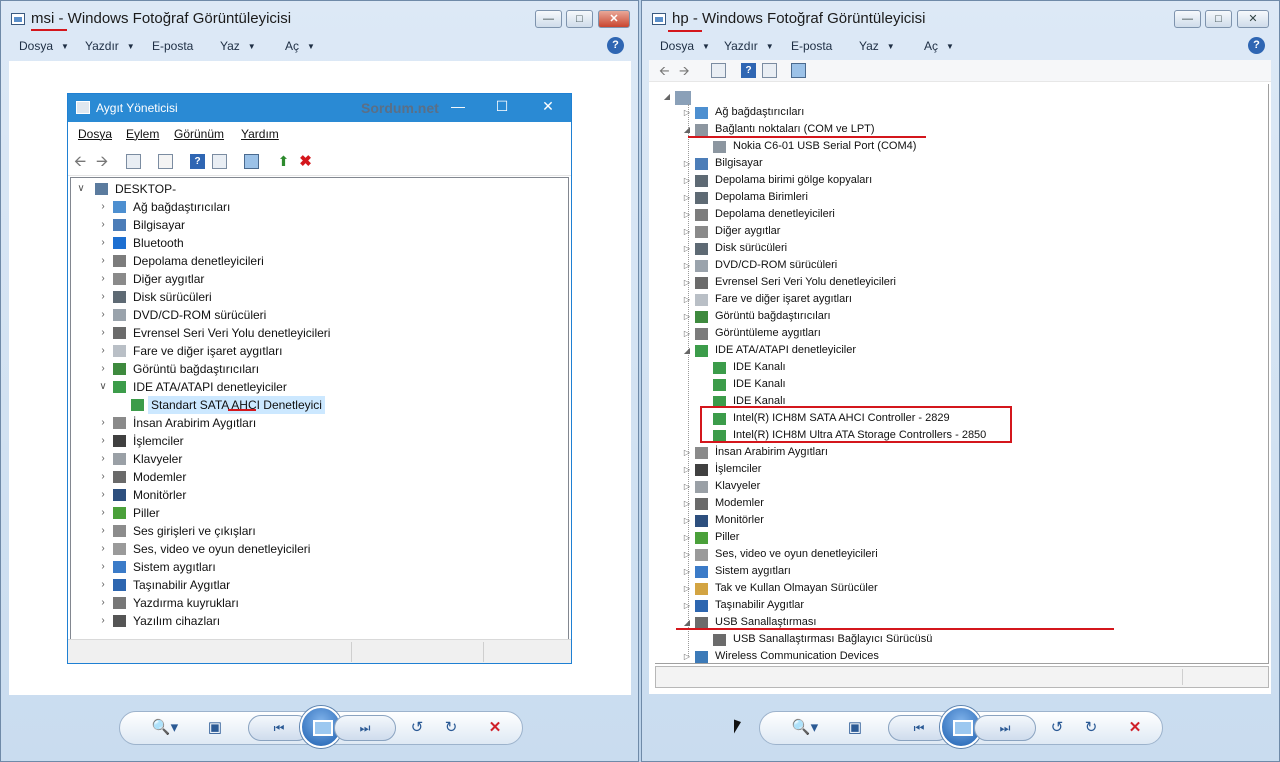 This screenshot has width=1280, height=762. I want to click on tree-item: ▷ DVD/CD-ROM sürücüleri, so click(911, 265).